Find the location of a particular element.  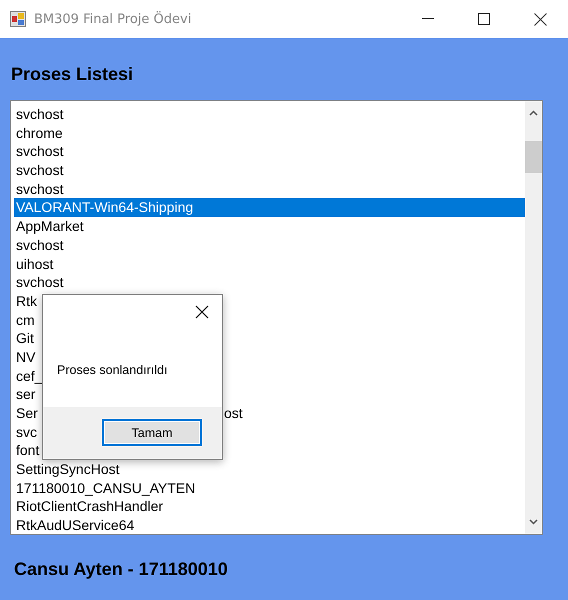

list-item: AppMarket is located at coordinates (49, 226).